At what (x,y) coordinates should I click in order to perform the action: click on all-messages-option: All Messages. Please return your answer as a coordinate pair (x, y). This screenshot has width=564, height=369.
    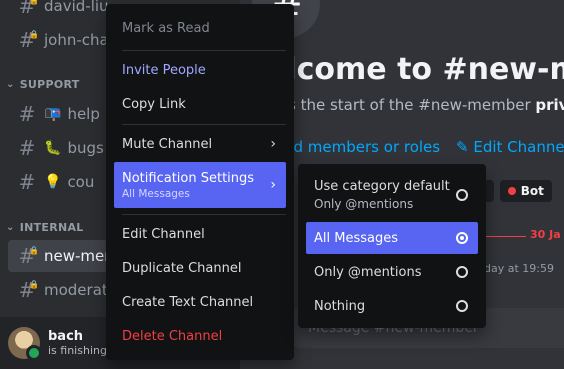
    Looking at the image, I should click on (392, 238).